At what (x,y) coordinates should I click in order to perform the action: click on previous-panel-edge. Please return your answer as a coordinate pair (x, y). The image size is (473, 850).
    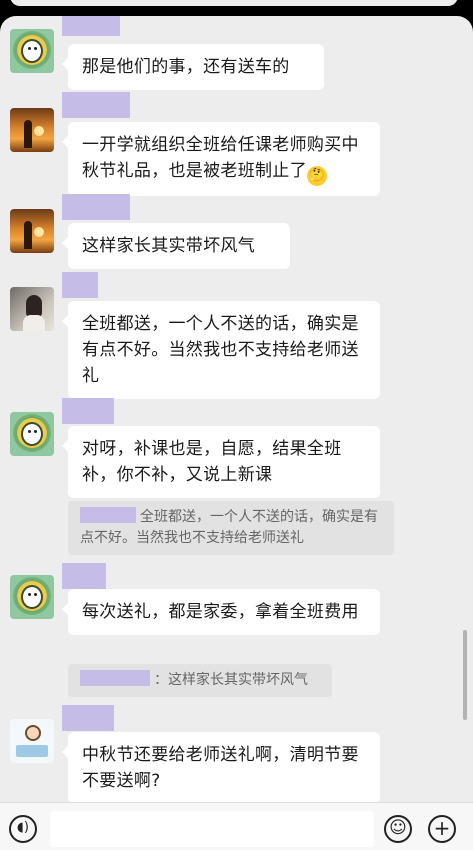
    Looking at the image, I should click on (234, 3).